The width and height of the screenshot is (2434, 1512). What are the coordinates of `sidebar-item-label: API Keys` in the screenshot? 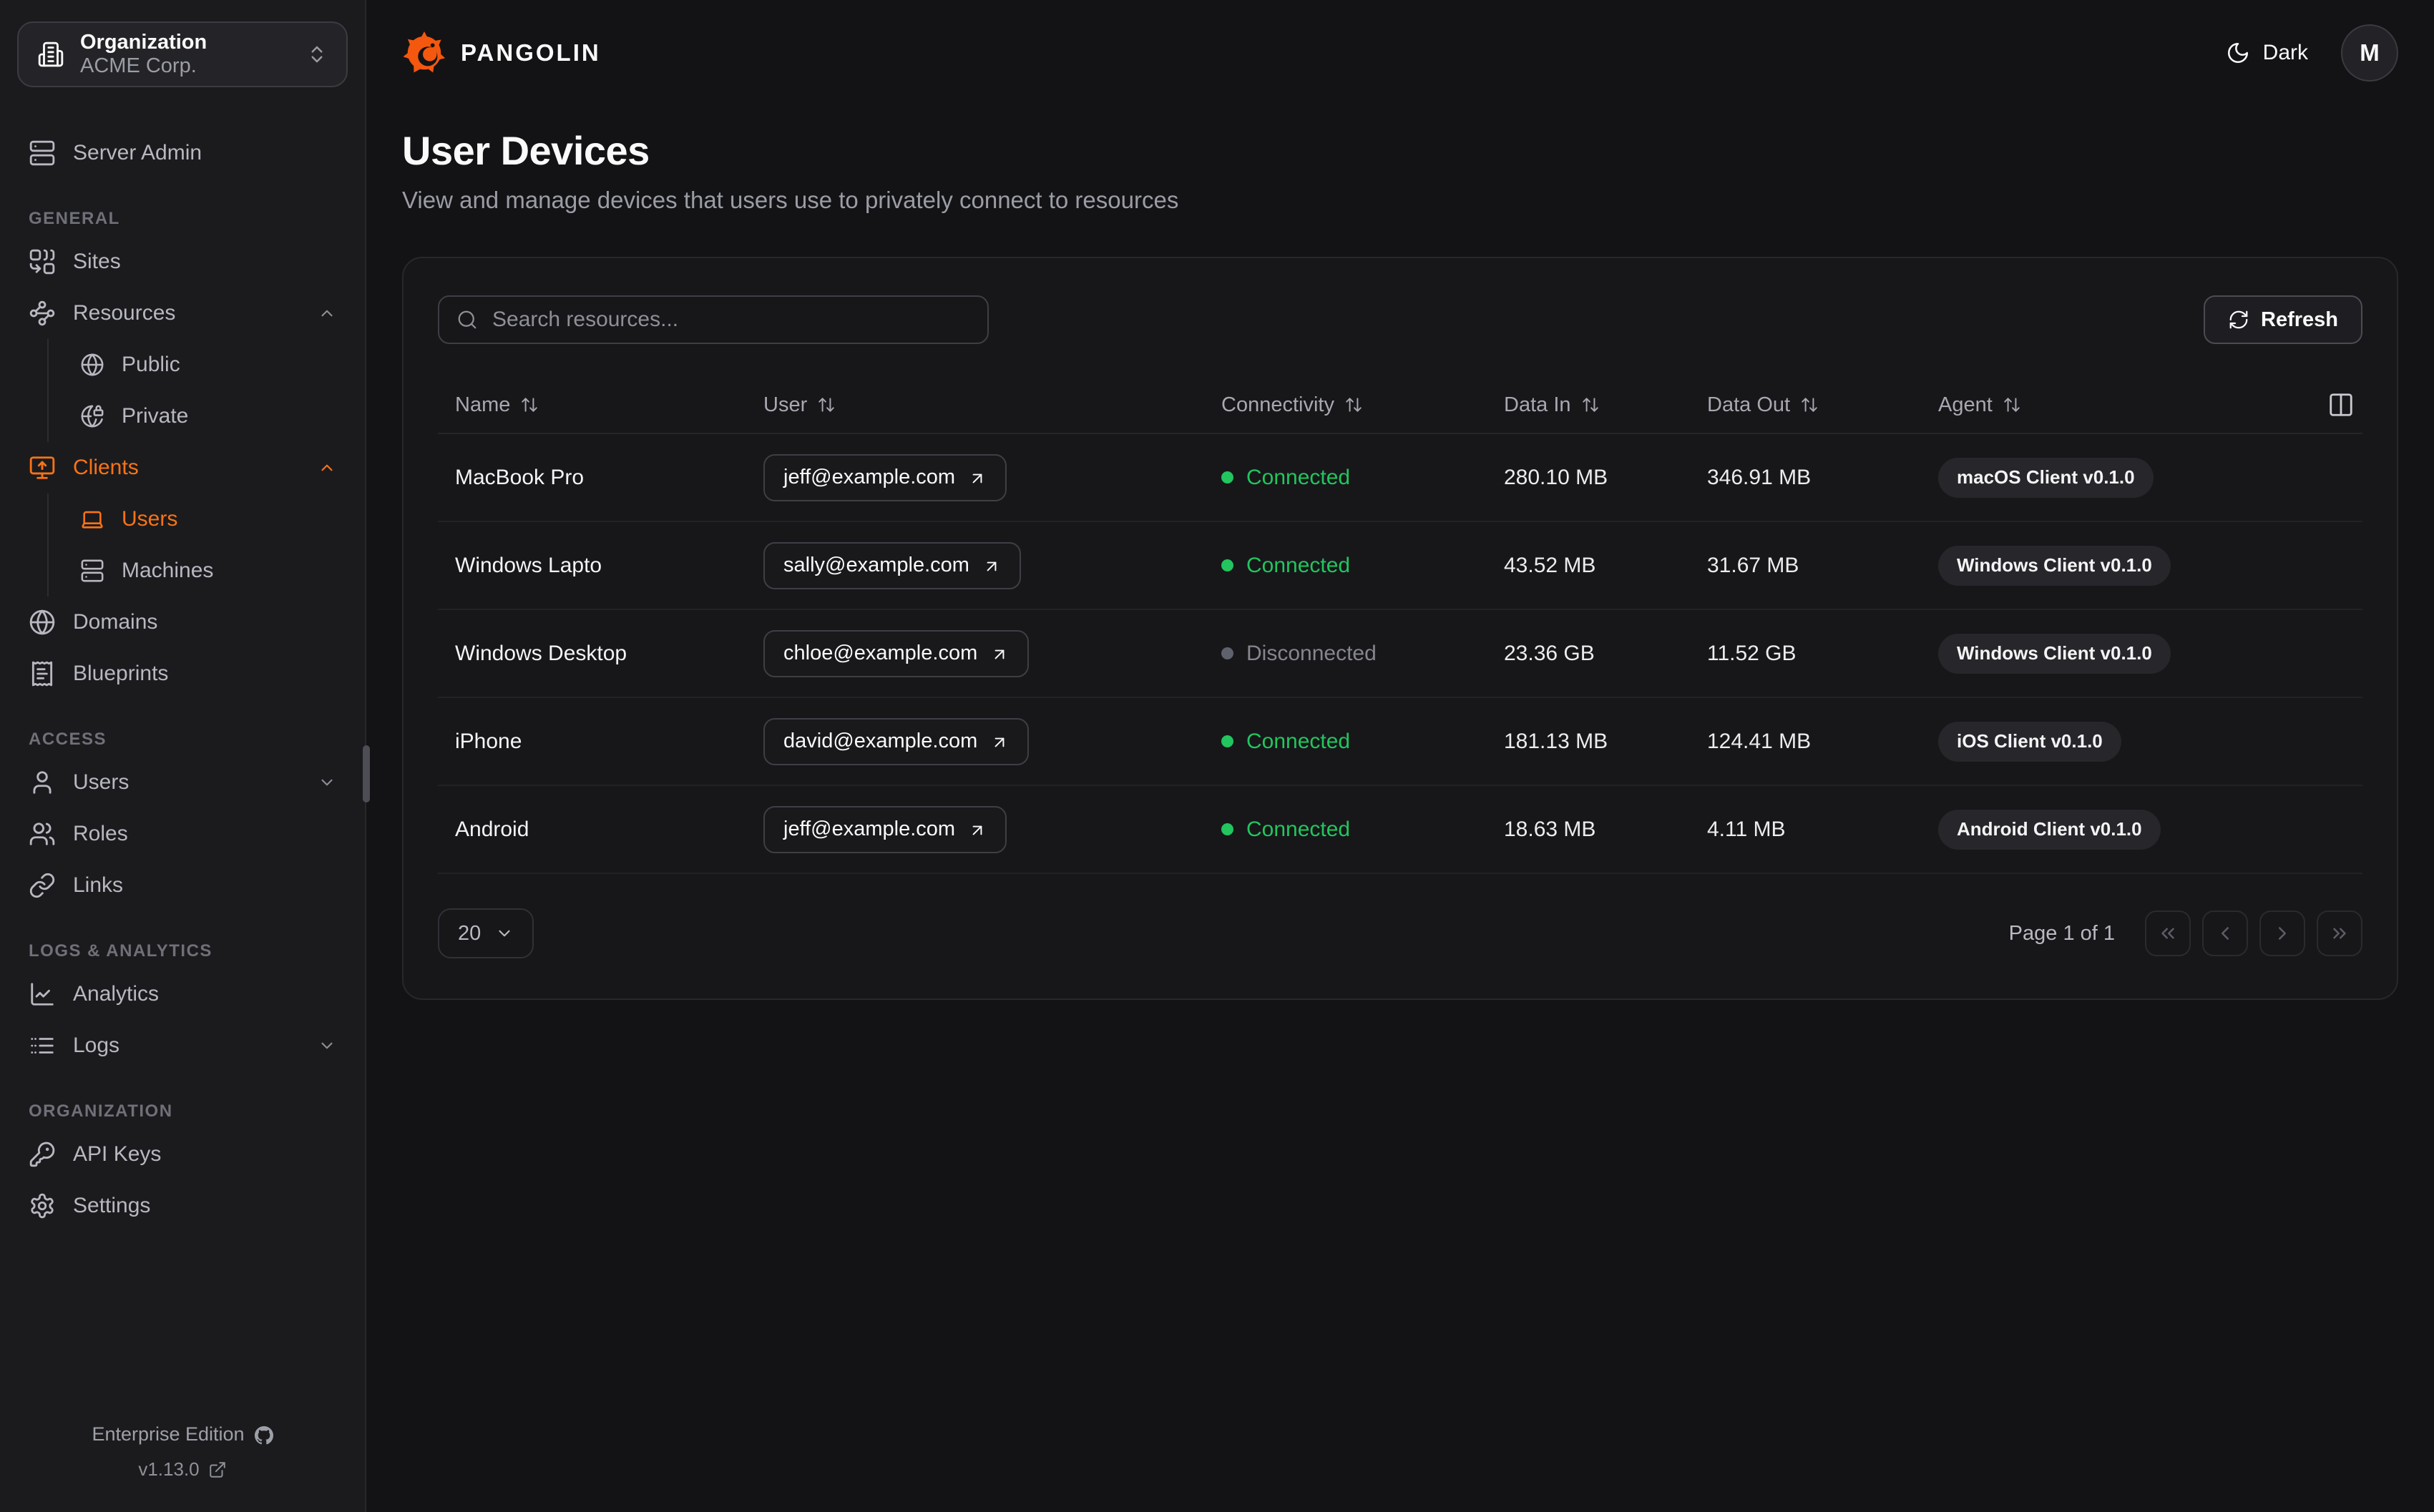 It's located at (117, 1154).